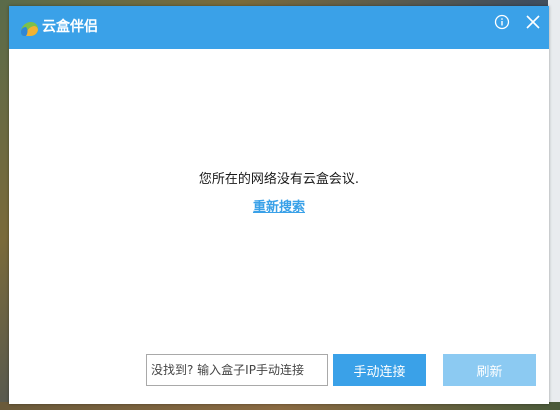 The height and width of the screenshot is (410, 560). Describe the element at coordinates (237, 370) in the screenshot. I see `box-ip-input` at that location.